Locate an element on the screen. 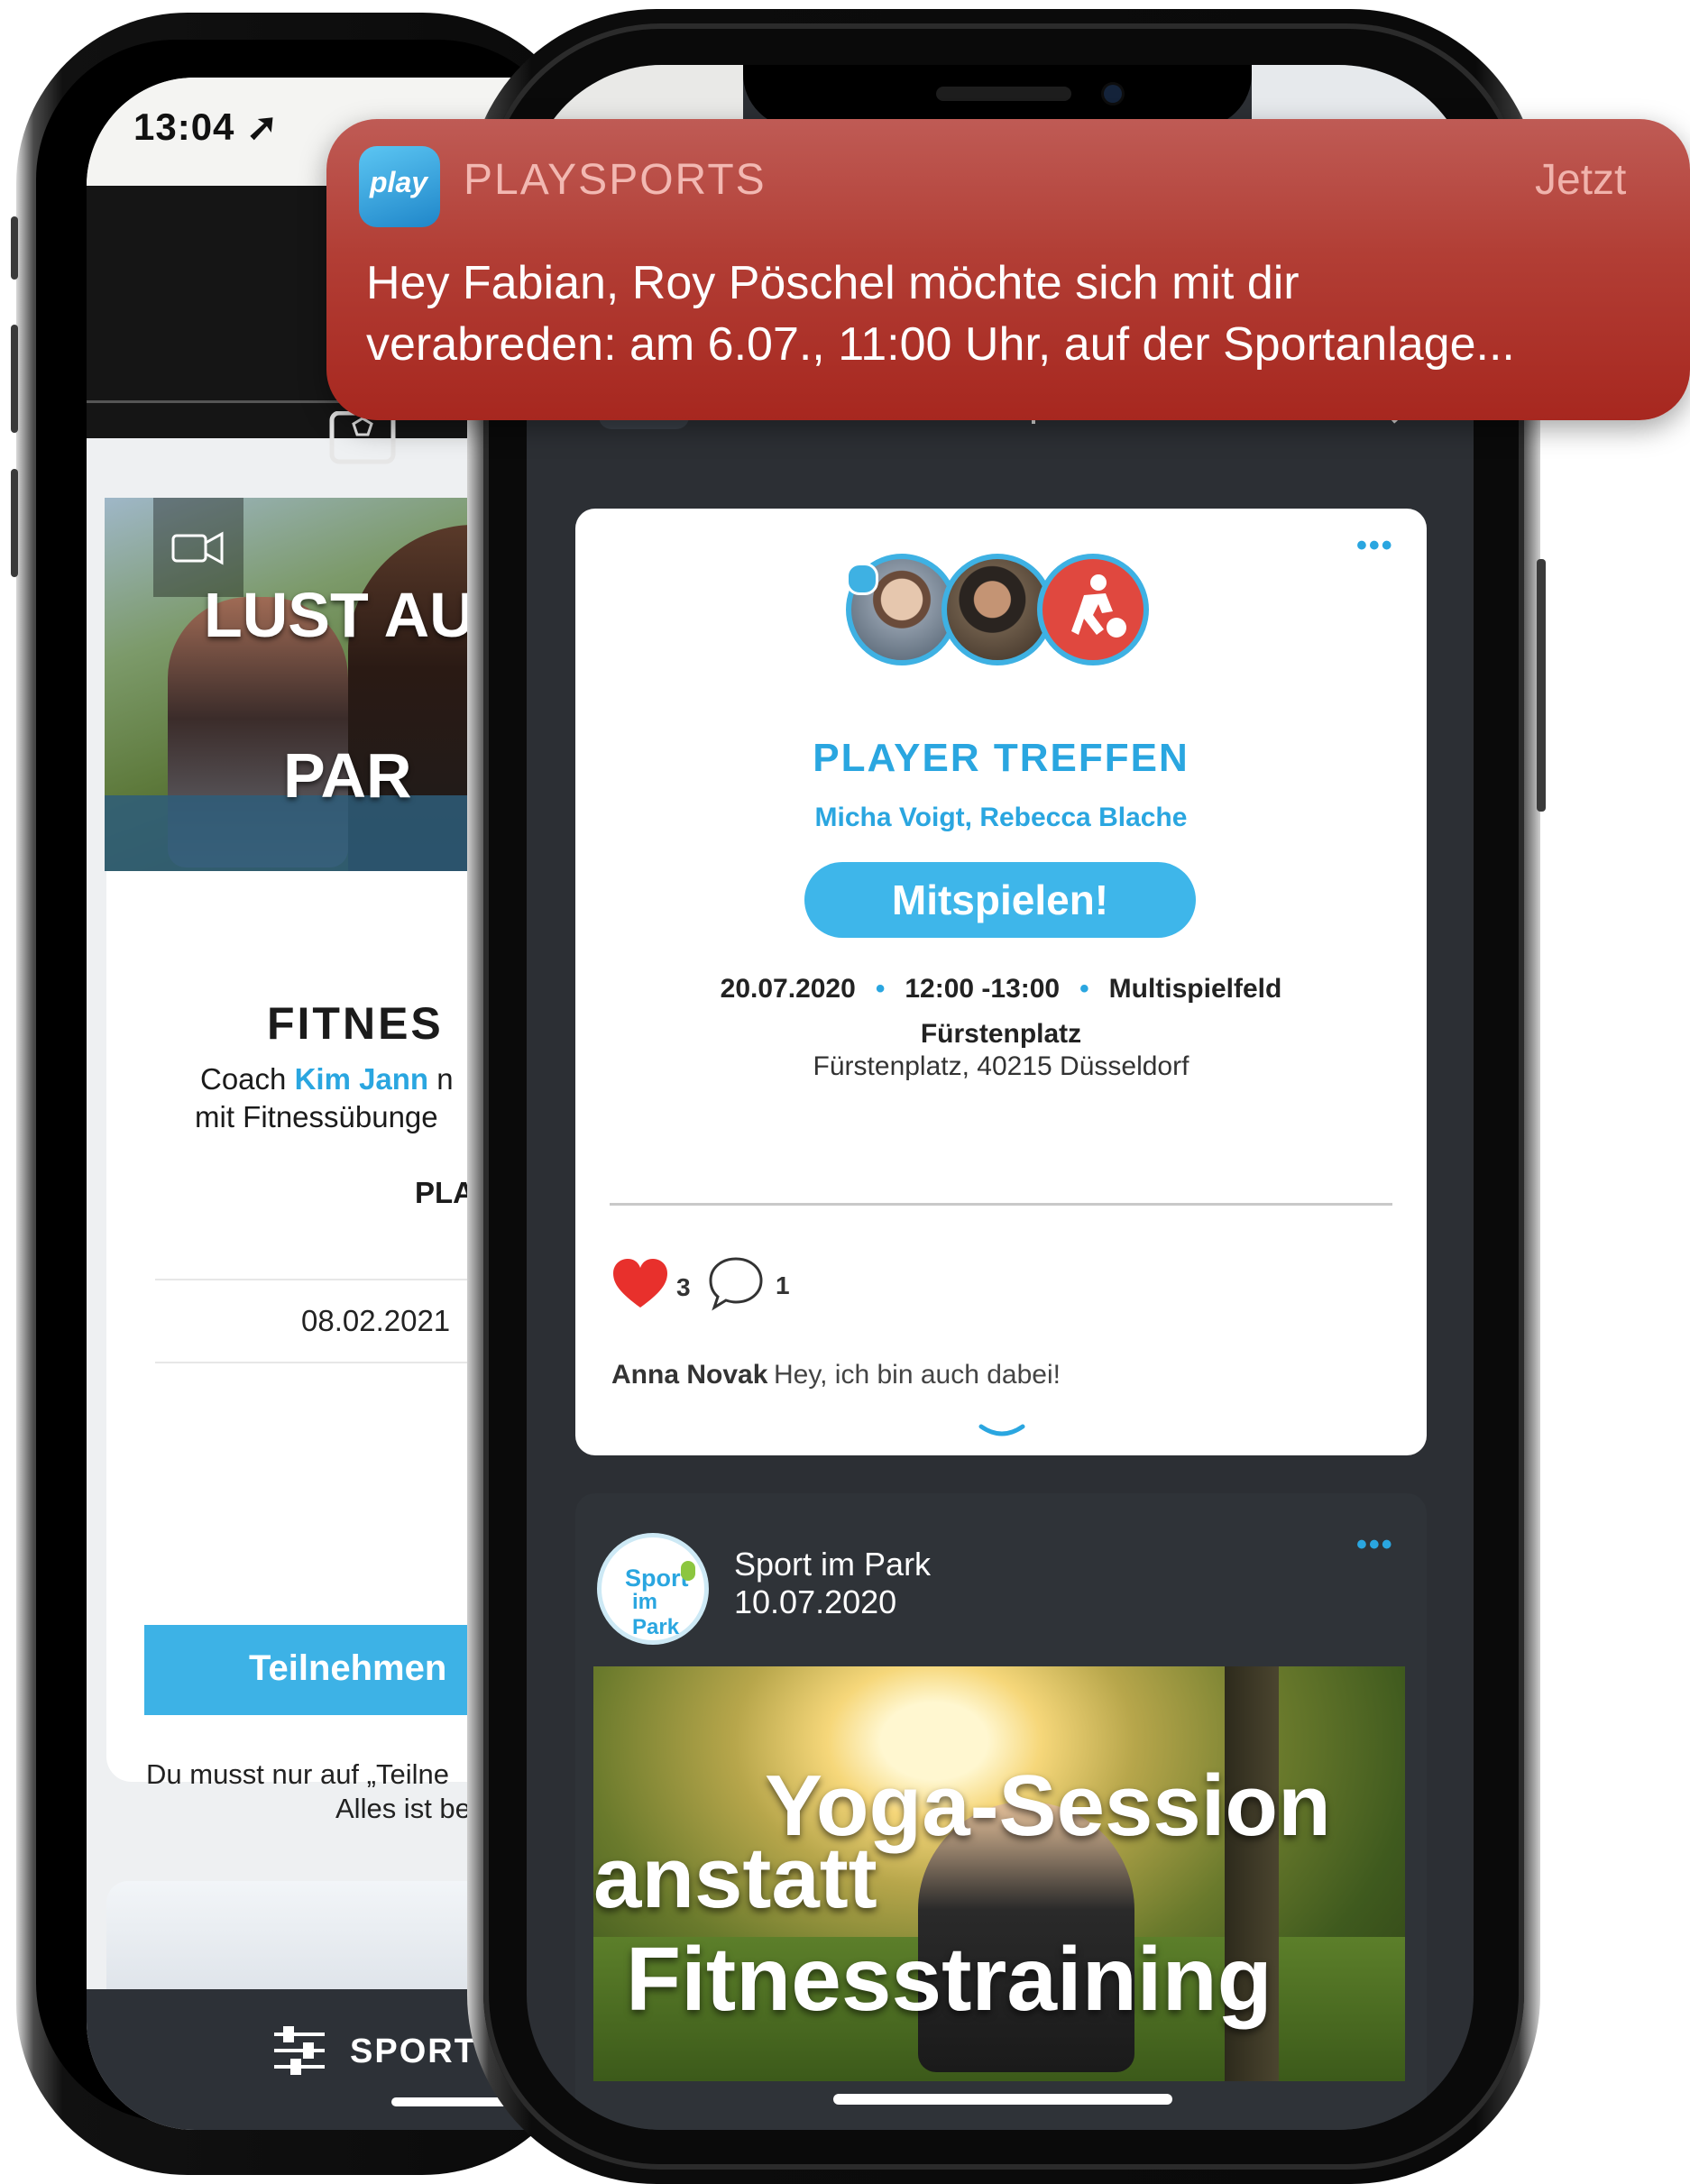 The width and height of the screenshot is (1690, 2184). like-heart-icon is located at coordinates (640, 1284).